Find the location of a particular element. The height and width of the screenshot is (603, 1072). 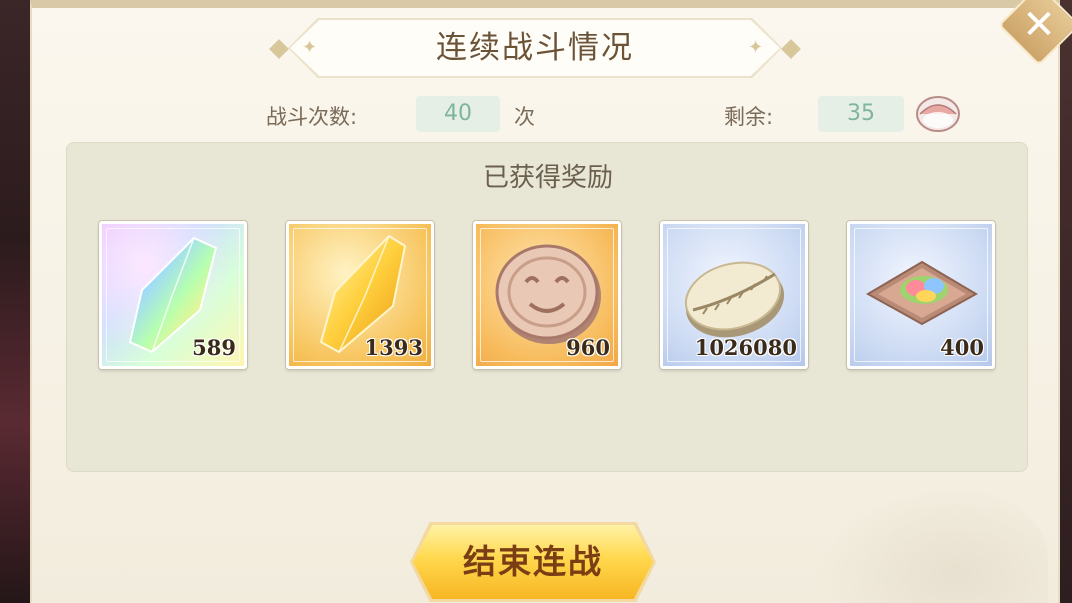

rewards-title: 已获得奖励 is located at coordinates (547, 178).